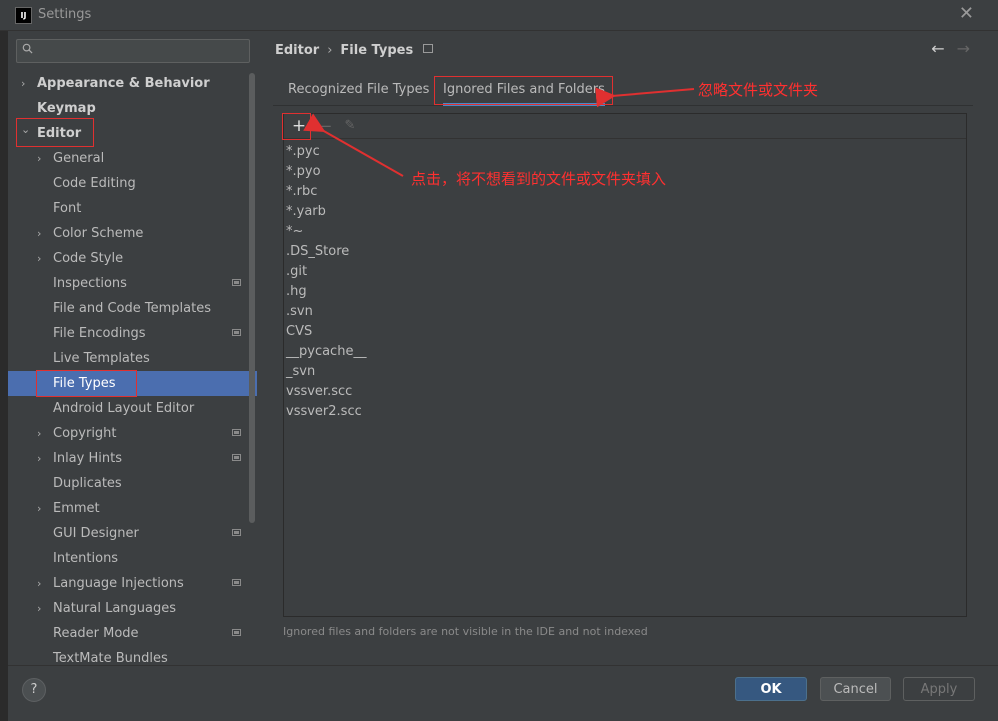  I want to click on sidebar-scrollbar, so click(252, 298).